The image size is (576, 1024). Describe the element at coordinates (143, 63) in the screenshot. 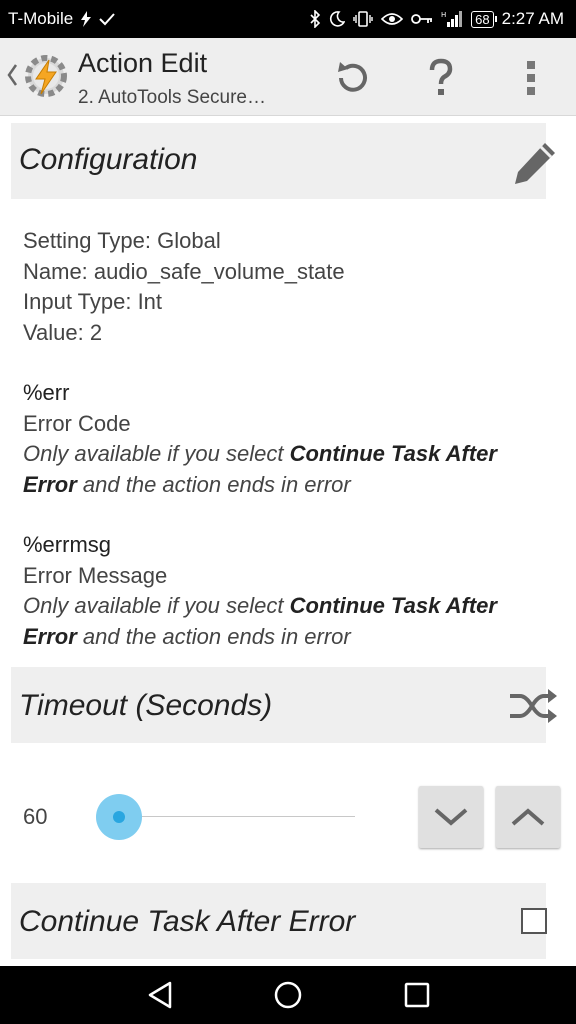

I see `page-title: Action Edit` at that location.